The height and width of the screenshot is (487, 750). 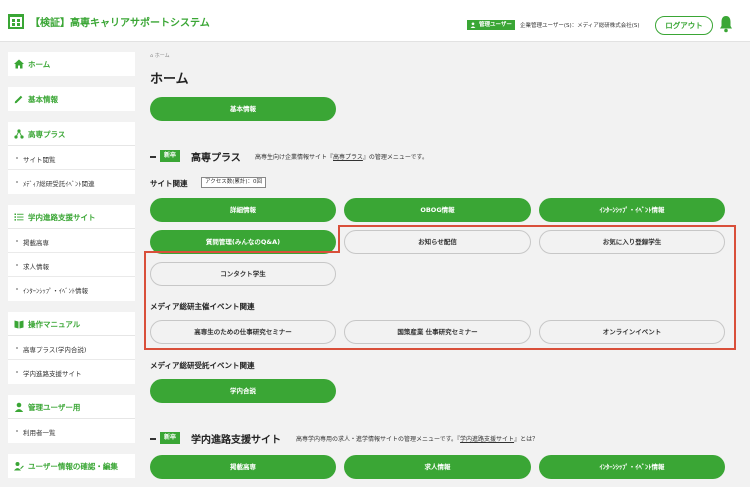 What do you see at coordinates (62, 217) in the screenshot?
I see `sidebar-item-label: 学内進路支援サイト` at bounding box center [62, 217].